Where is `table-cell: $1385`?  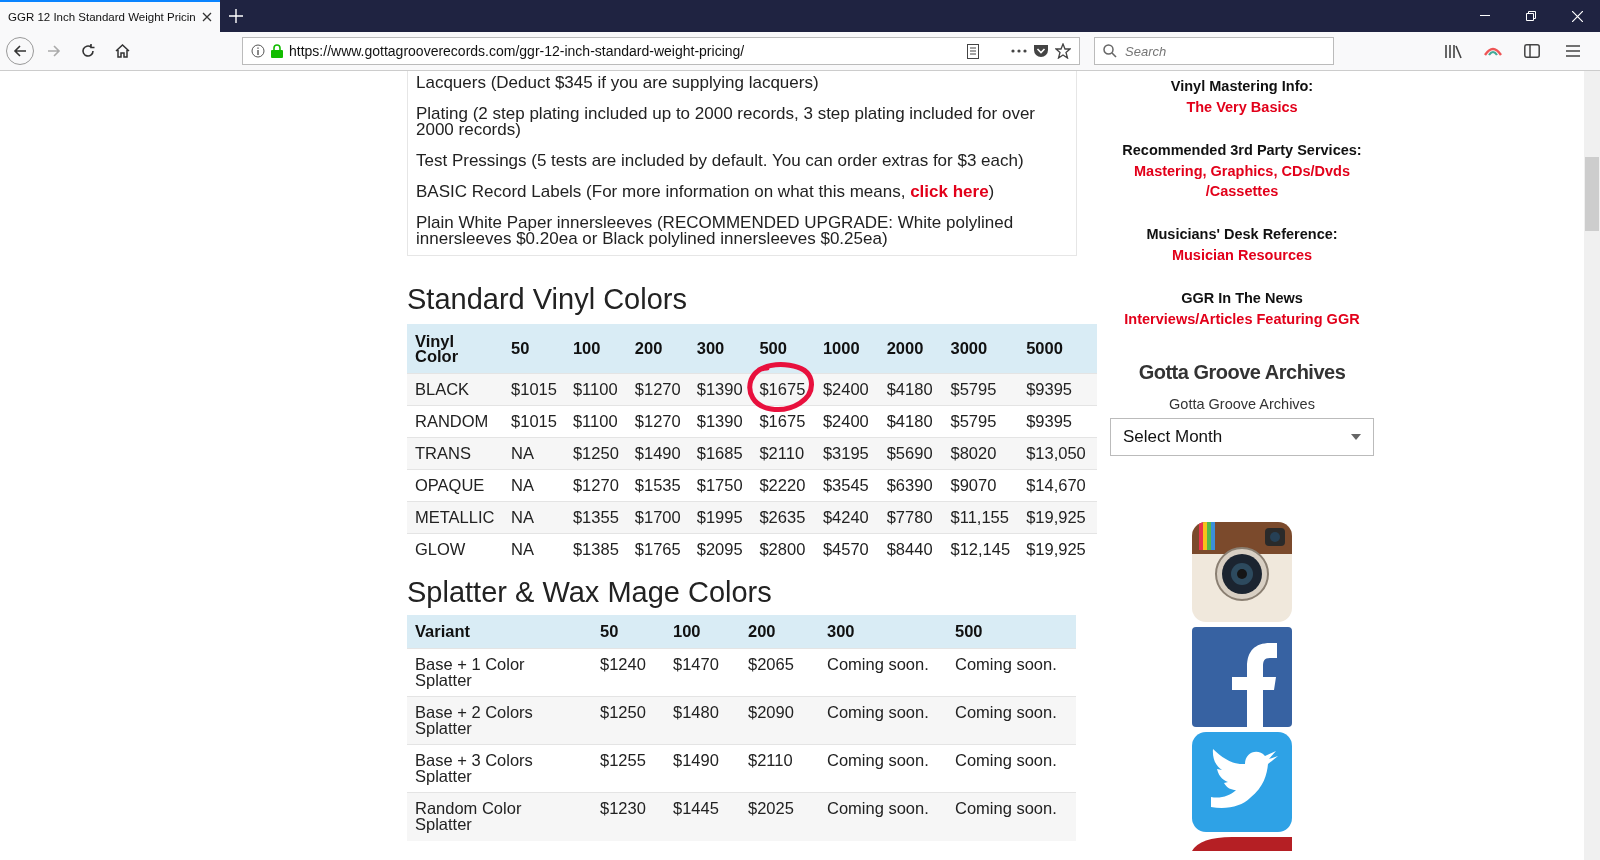
table-cell: $1385 is located at coordinates (595, 549).